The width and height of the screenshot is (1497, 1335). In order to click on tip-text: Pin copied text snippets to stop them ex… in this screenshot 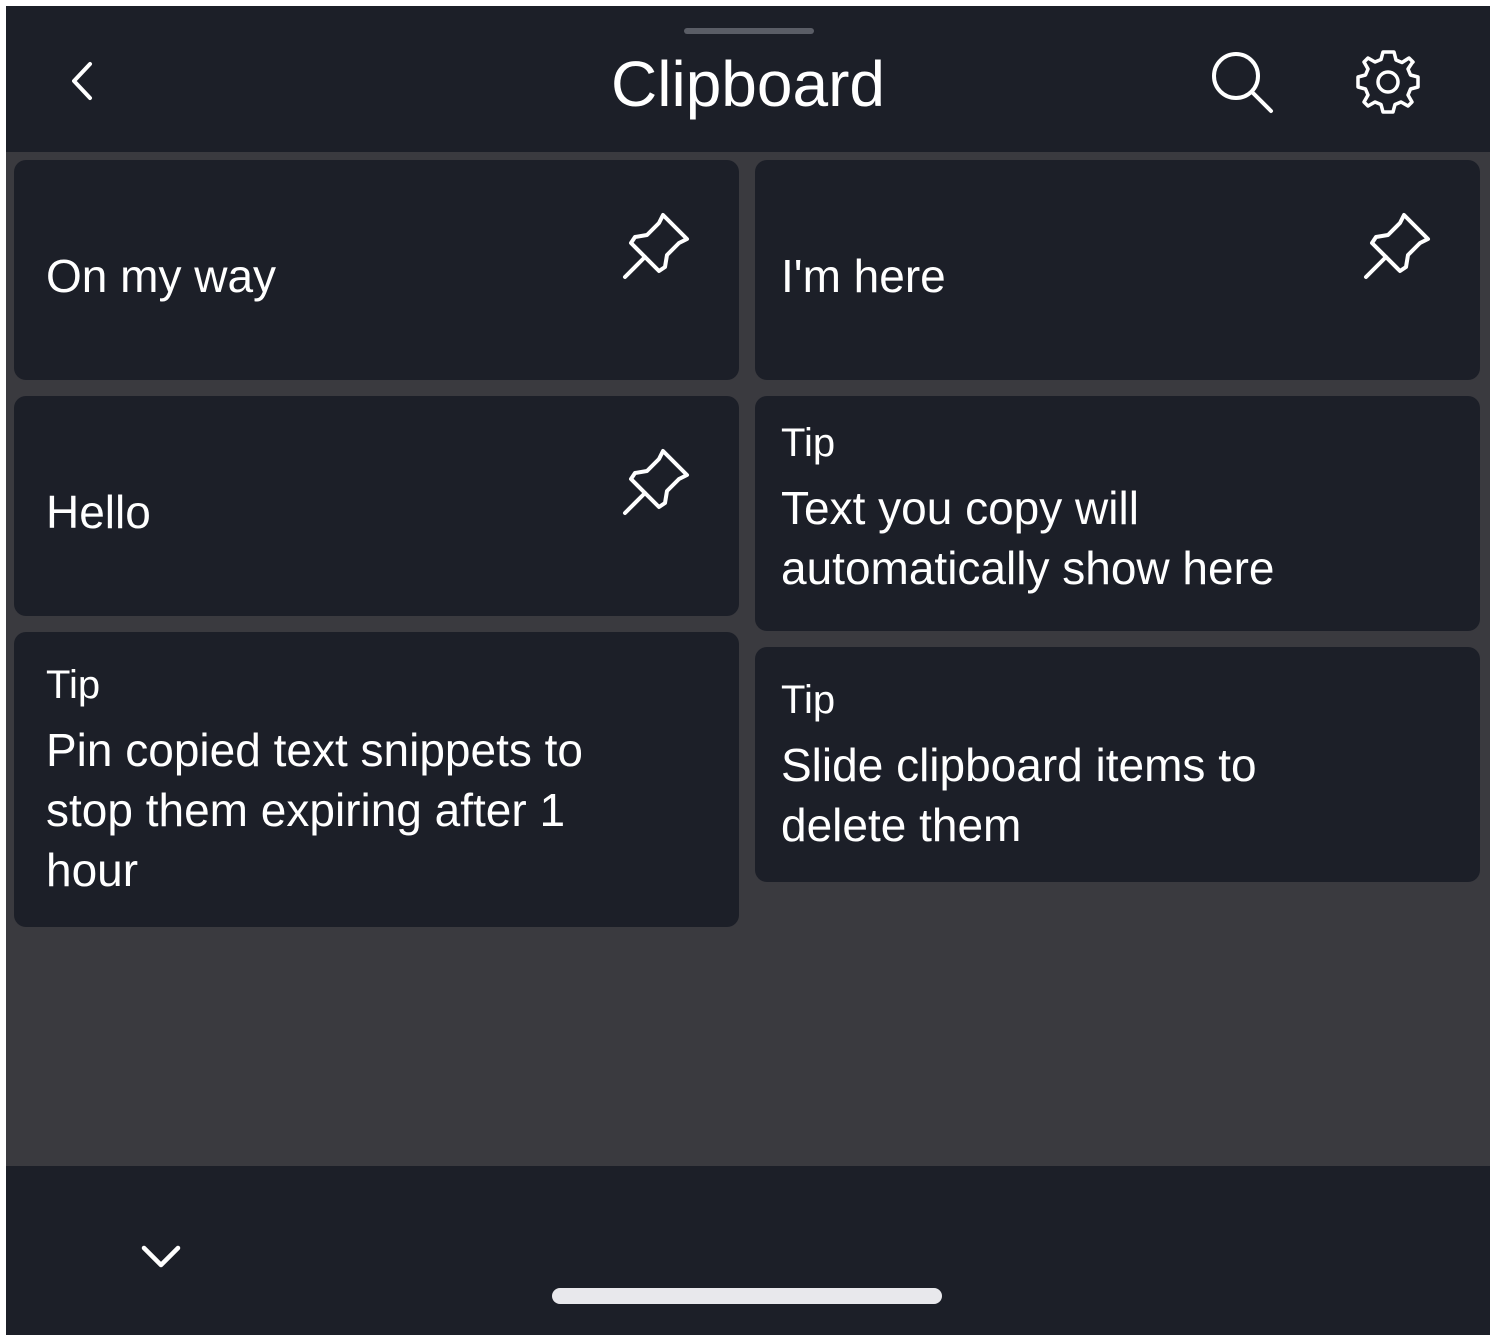, I will do `click(314, 810)`.